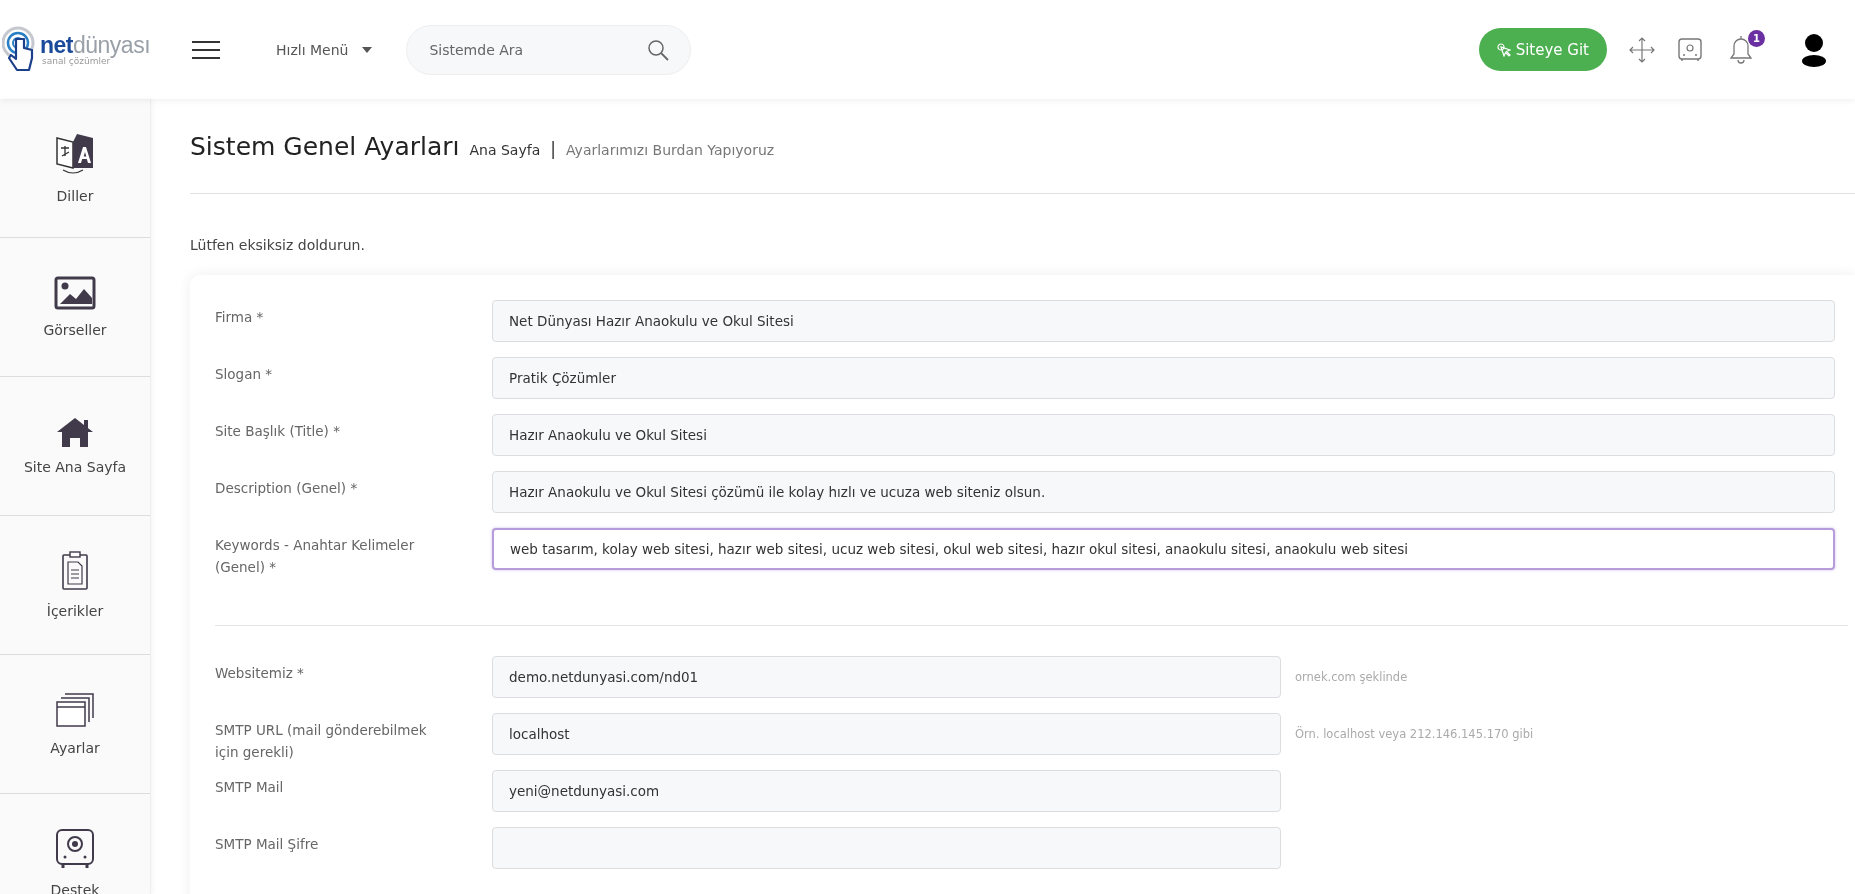  Describe the element at coordinates (250, 787) in the screenshot. I see `field-label: SMTP Mail` at that location.